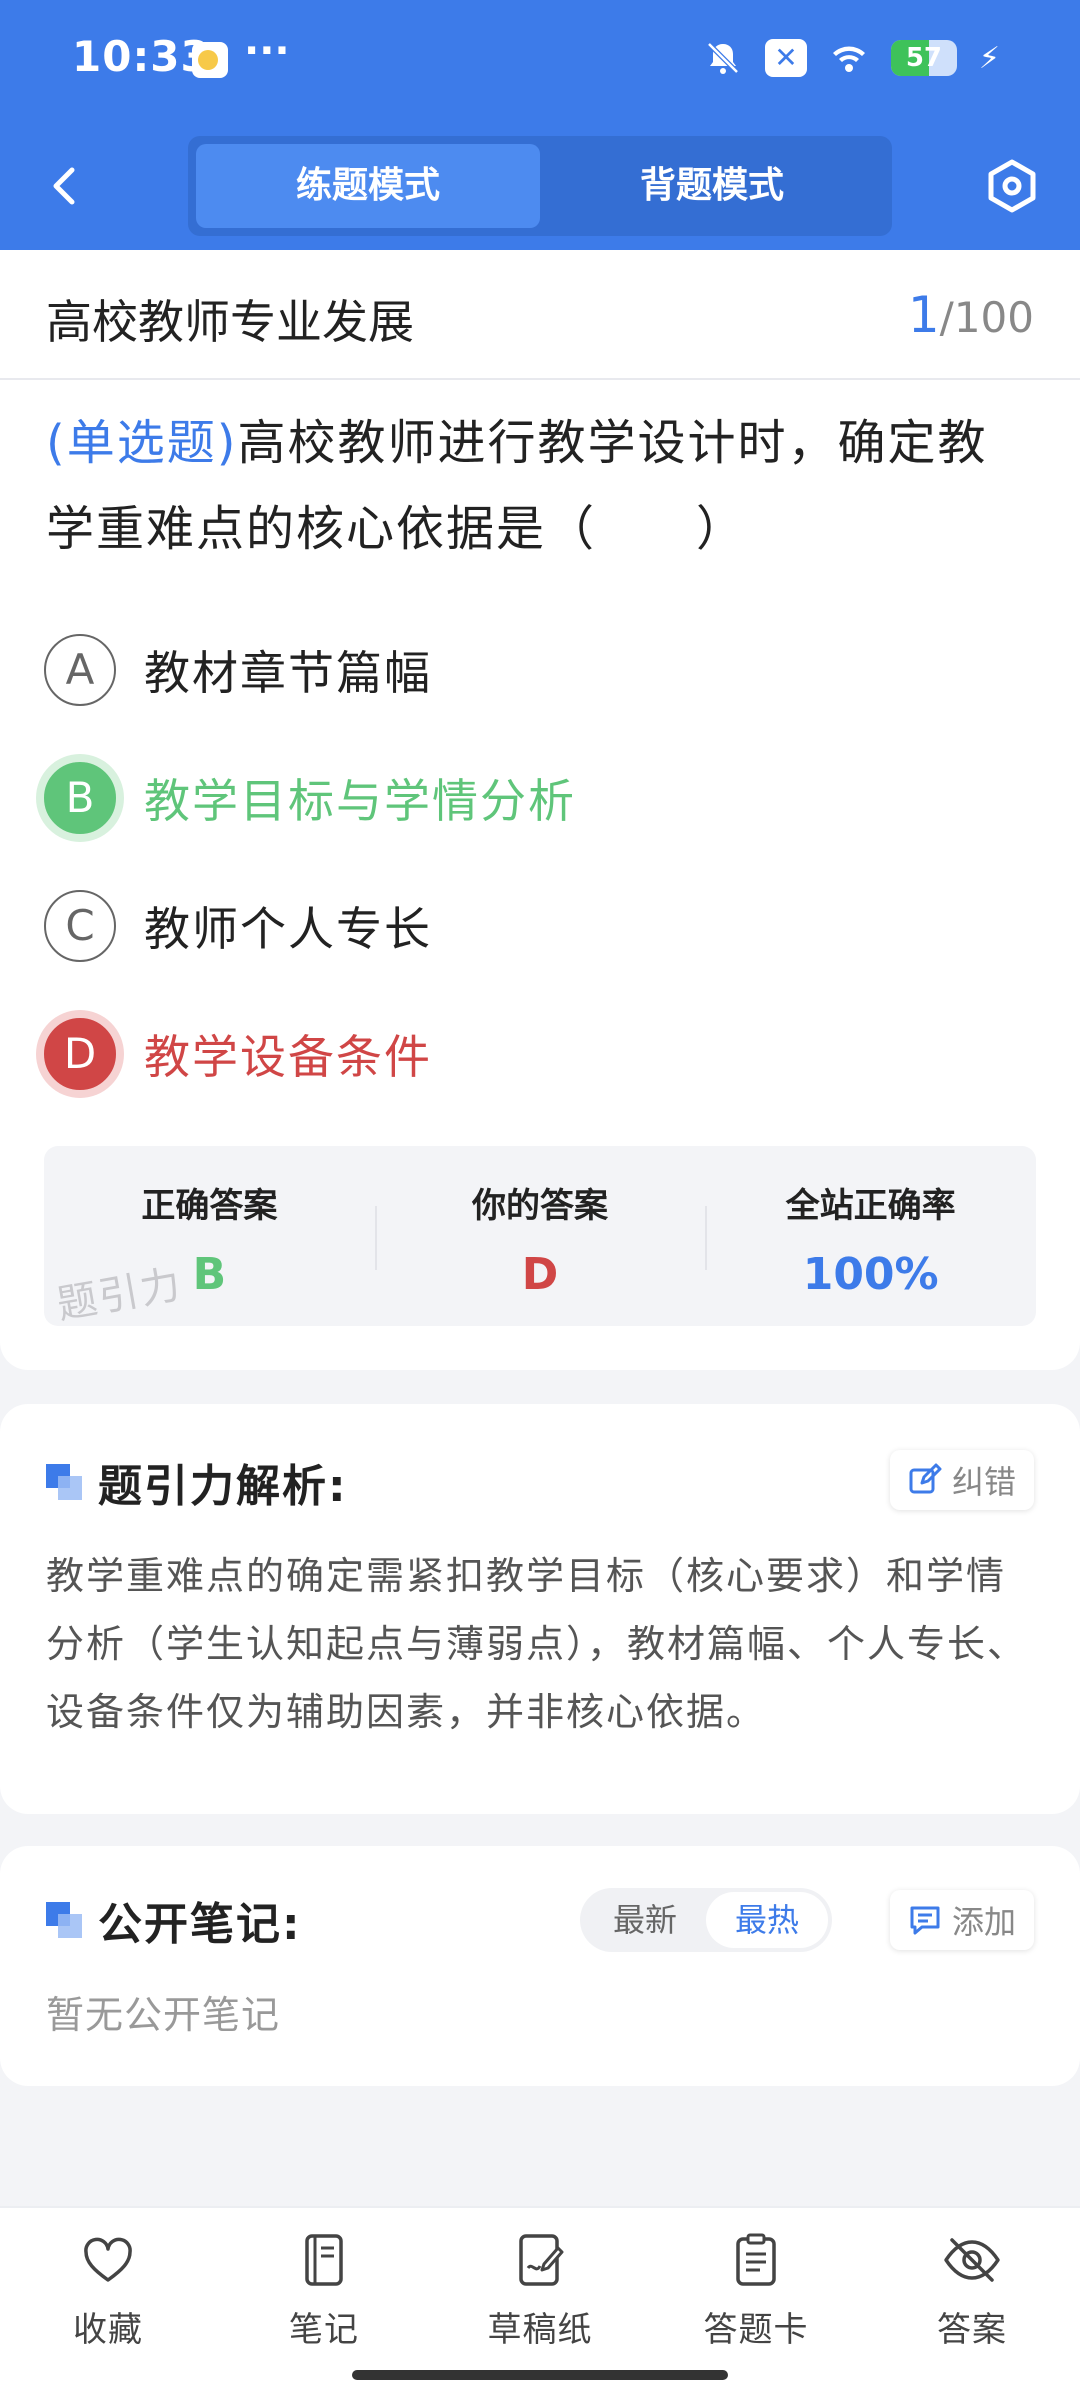 This screenshot has width=1080, height=2400. I want to click on toggle-answer-button: 答案, so click(972, 2304).